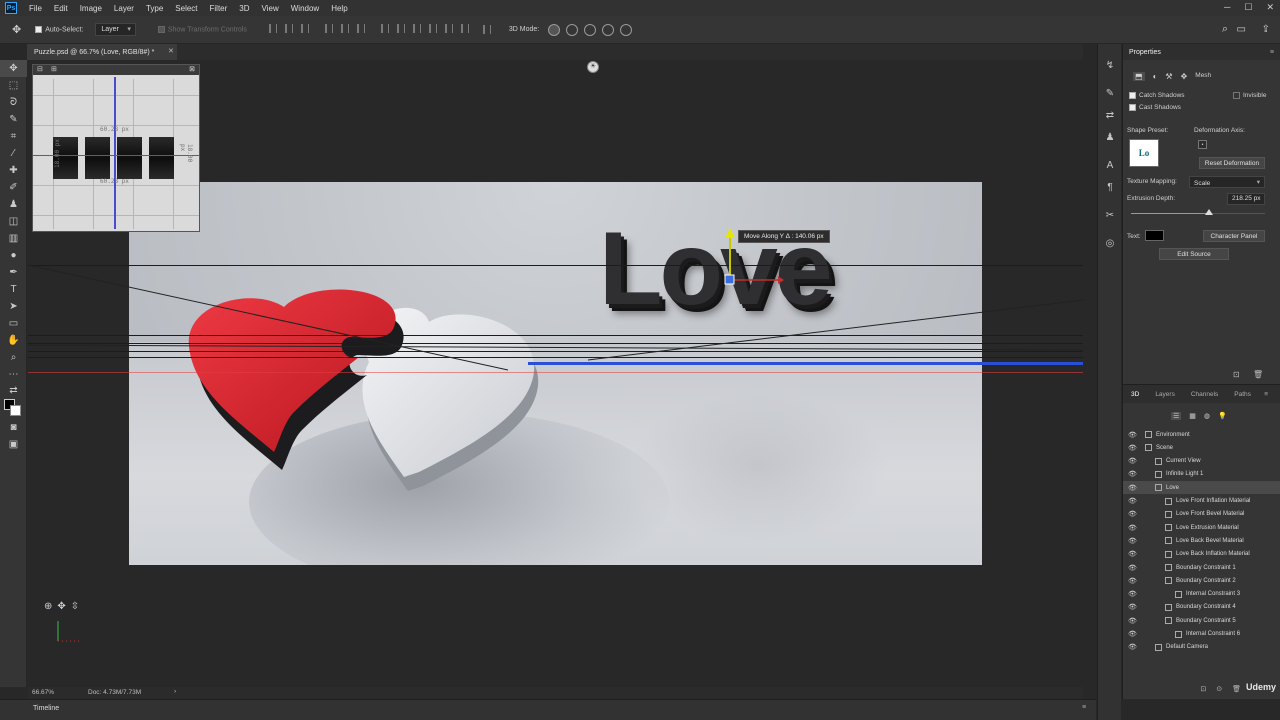  What do you see at coordinates (486, 29) in the screenshot?
I see `auto-align-icon` at bounding box center [486, 29].